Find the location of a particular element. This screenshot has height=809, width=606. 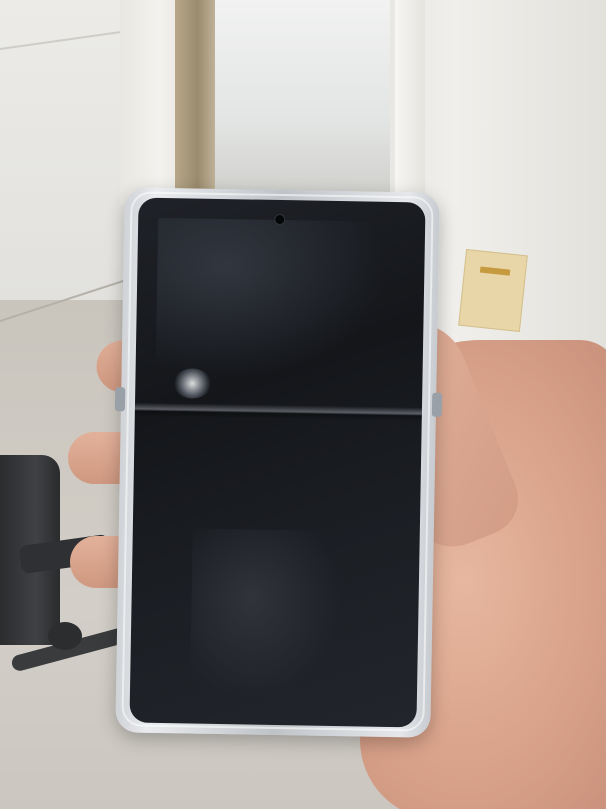

screen-glare-bottom is located at coordinates (266, 615).